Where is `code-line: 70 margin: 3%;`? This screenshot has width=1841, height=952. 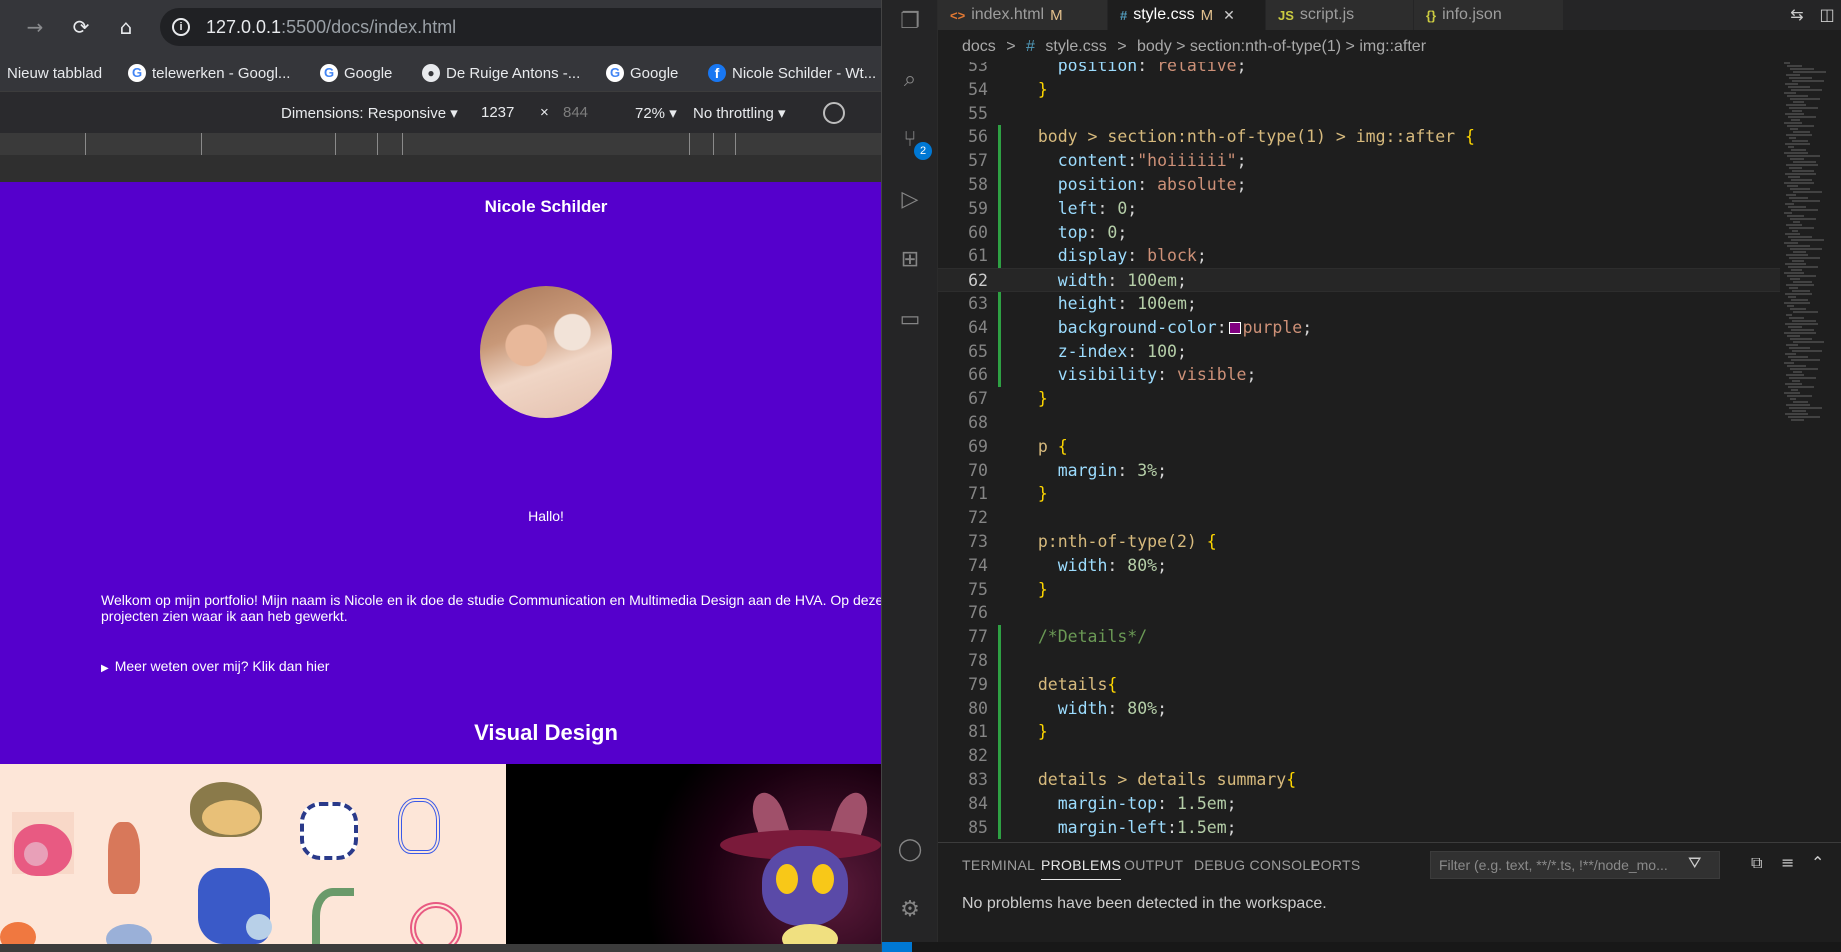 code-line: 70 margin: 3%; is located at coordinates (1363, 471).